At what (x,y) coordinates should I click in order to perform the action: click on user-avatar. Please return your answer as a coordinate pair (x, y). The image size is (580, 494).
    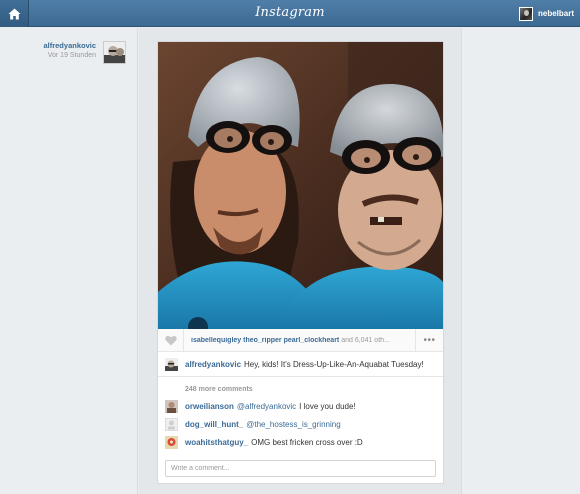
    Looking at the image, I should click on (525, 13).